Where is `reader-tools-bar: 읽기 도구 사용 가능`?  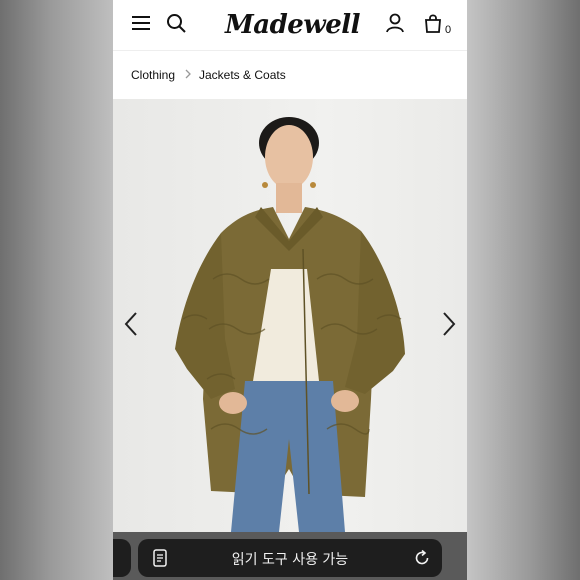
reader-tools-bar: 읽기 도구 사용 가능 is located at coordinates (290, 558).